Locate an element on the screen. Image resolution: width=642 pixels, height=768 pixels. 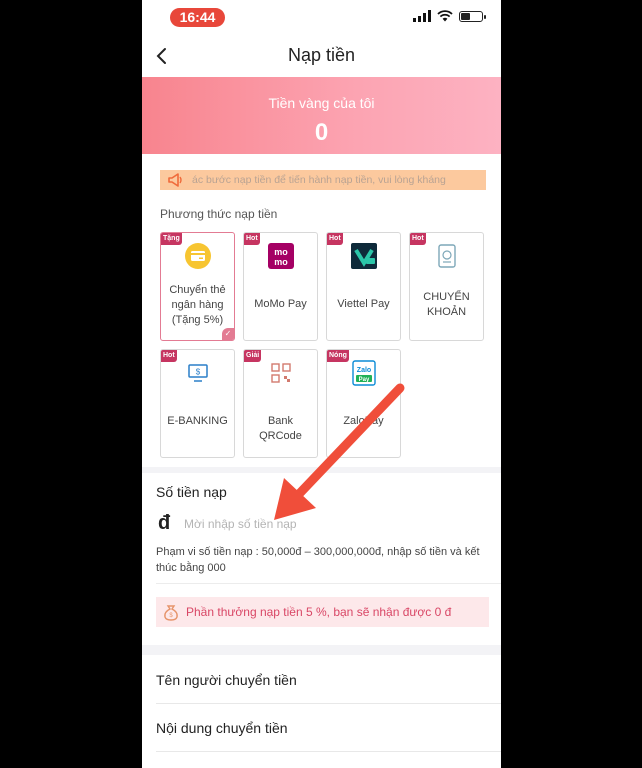
method-tag: Giải is located at coordinates (253, 356).